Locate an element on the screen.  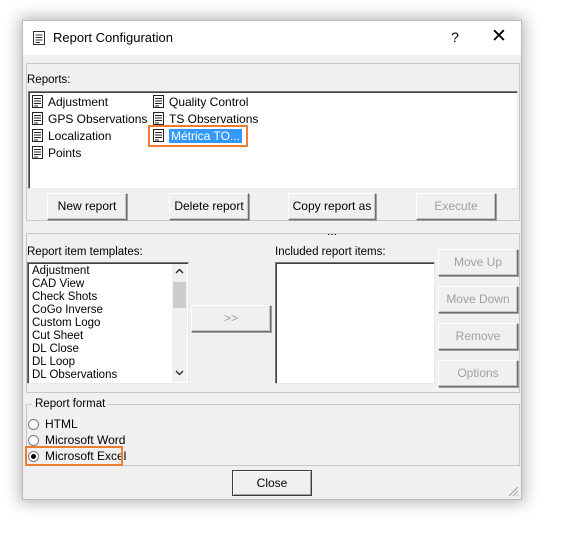
included-report-items-label: Included report items: is located at coordinates (330, 252).